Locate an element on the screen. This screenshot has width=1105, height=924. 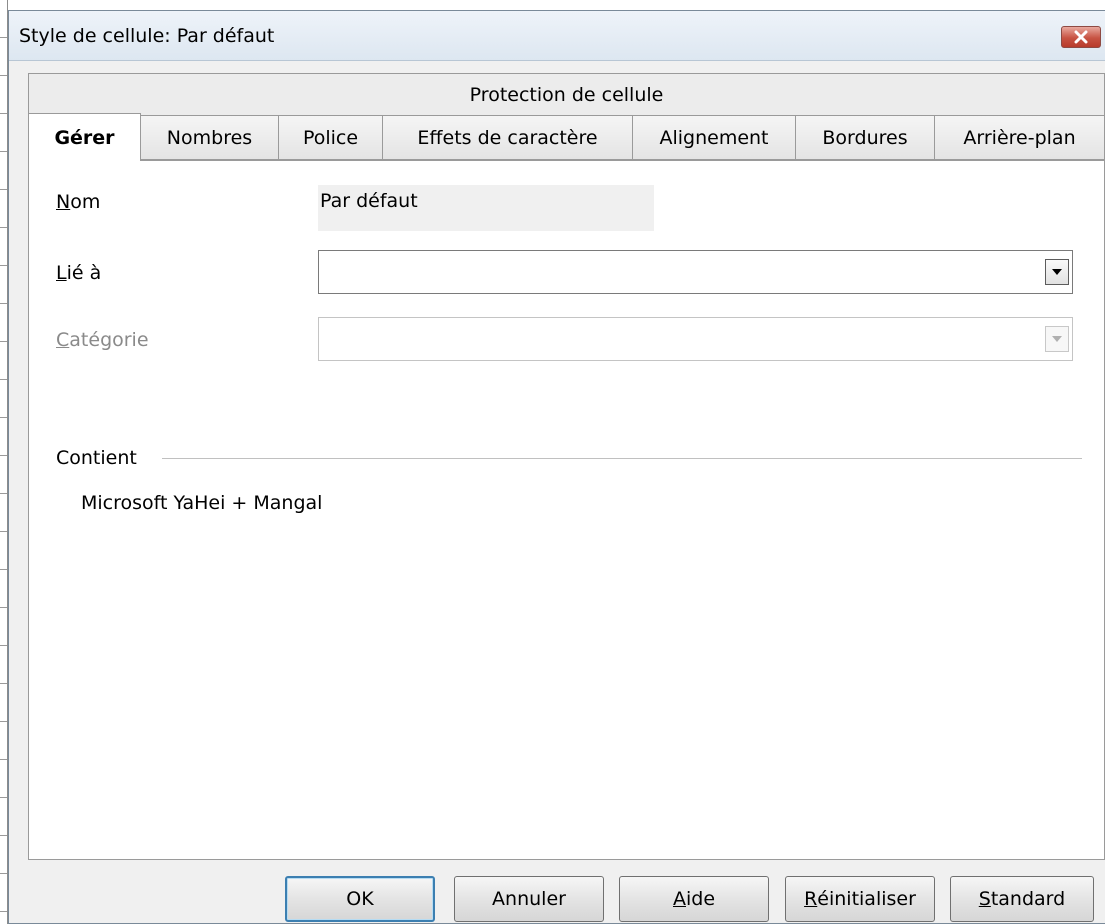
reset-button: Réinitialiser is located at coordinates (860, 899).